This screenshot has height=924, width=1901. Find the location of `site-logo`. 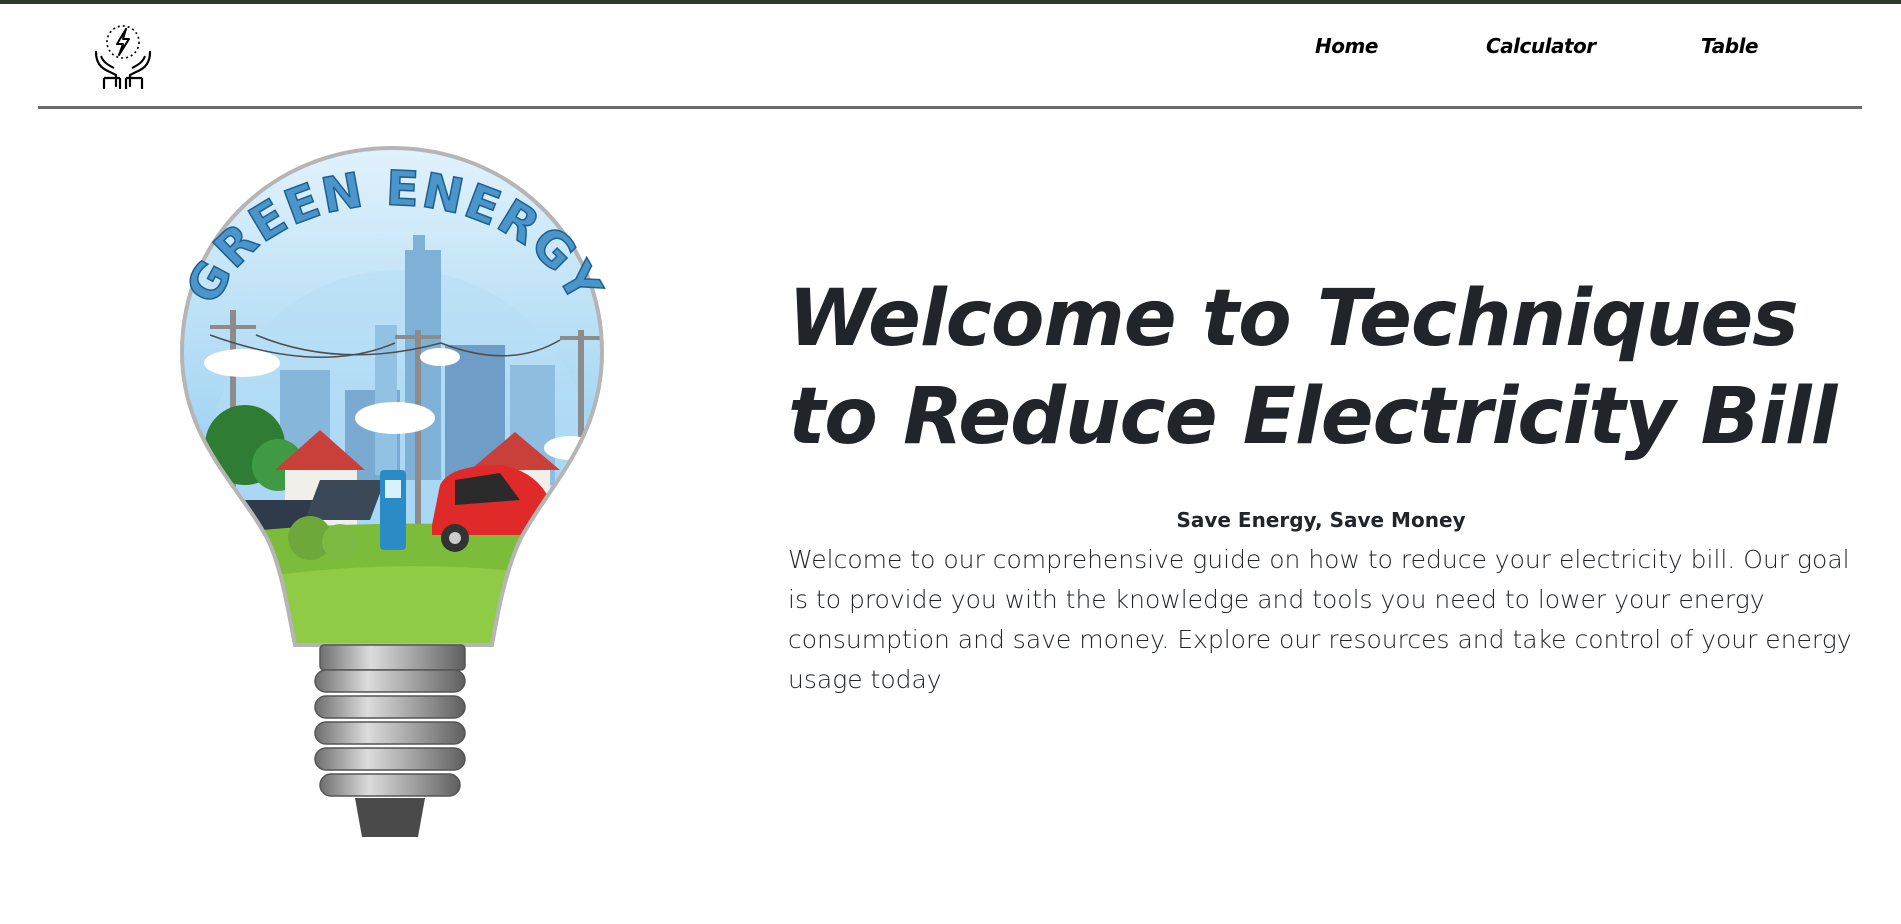

site-logo is located at coordinates (123, 56).